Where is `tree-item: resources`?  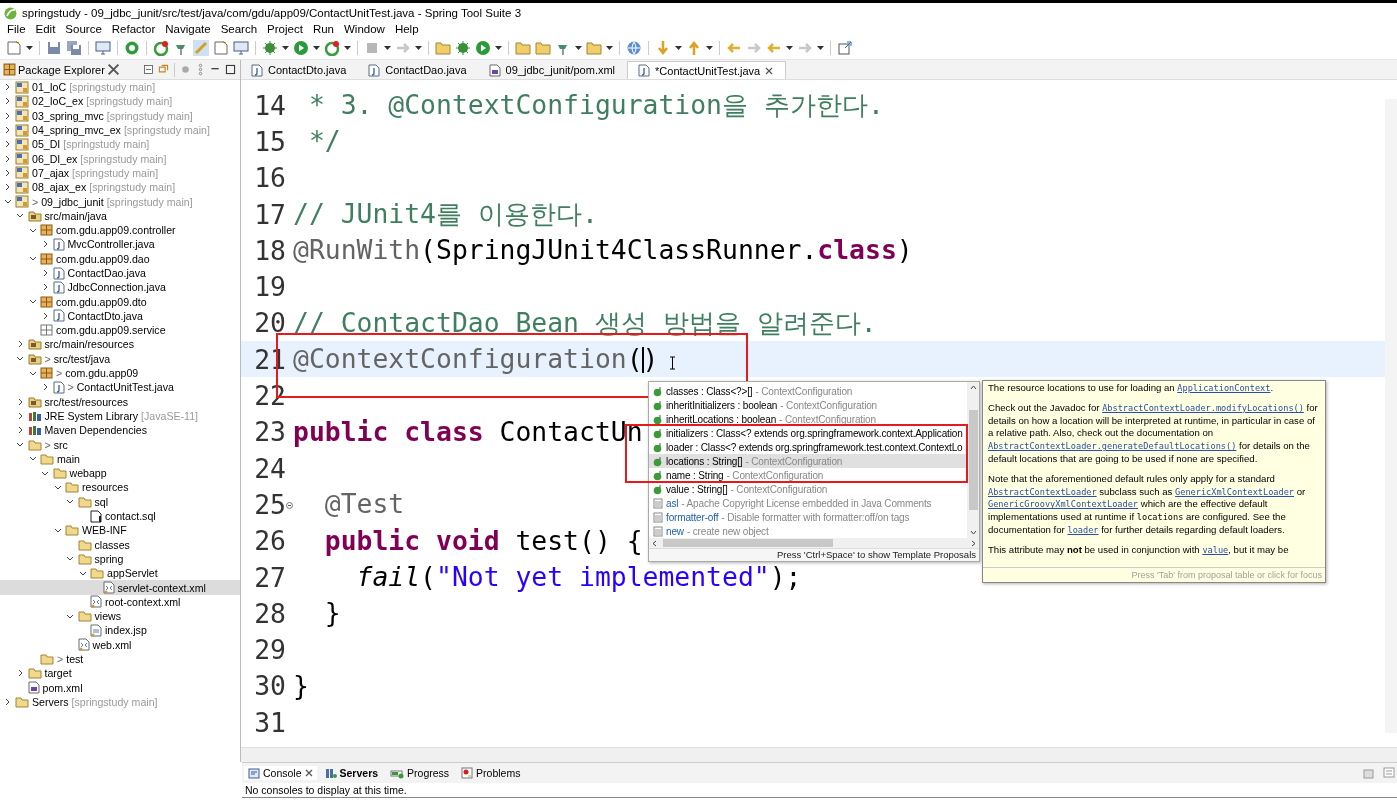 tree-item: resources is located at coordinates (120, 487).